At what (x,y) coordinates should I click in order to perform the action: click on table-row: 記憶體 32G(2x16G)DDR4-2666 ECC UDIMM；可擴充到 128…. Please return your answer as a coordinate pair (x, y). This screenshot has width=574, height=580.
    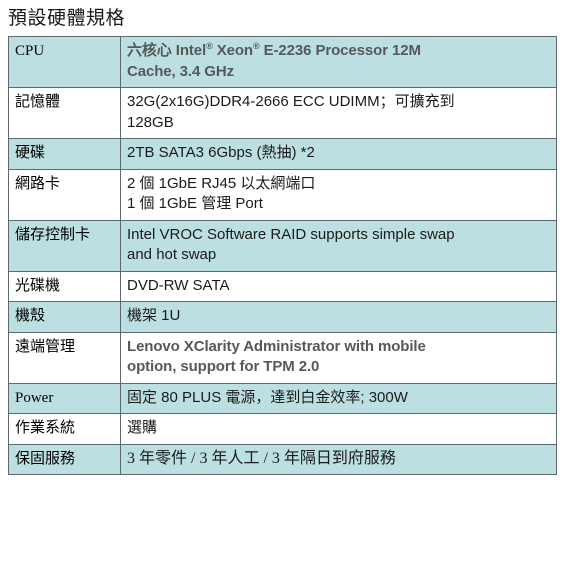
    Looking at the image, I should click on (282, 113).